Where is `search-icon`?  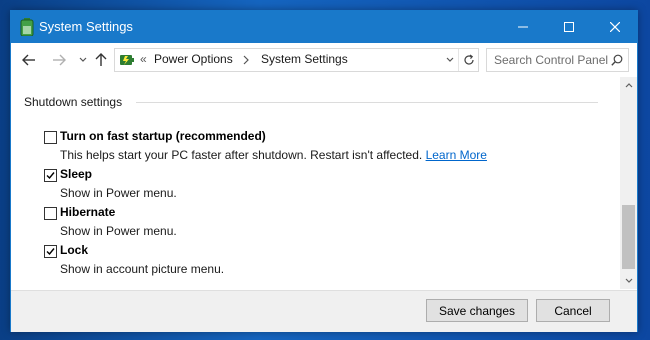
search-icon is located at coordinates (617, 60).